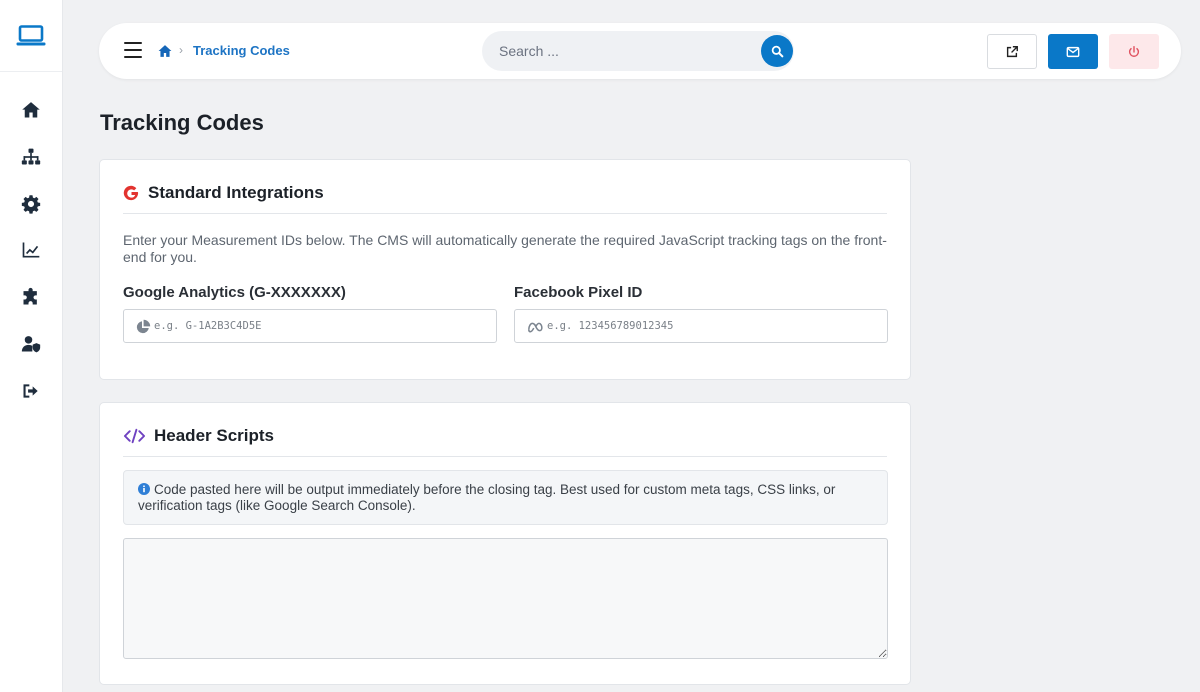  I want to click on sidebar-item-sitemap, so click(31, 157).